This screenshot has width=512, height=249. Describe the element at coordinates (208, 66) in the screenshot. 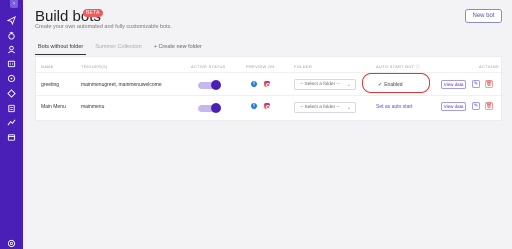

I see `column-header-active-status: ACTIVE STATUS` at that location.